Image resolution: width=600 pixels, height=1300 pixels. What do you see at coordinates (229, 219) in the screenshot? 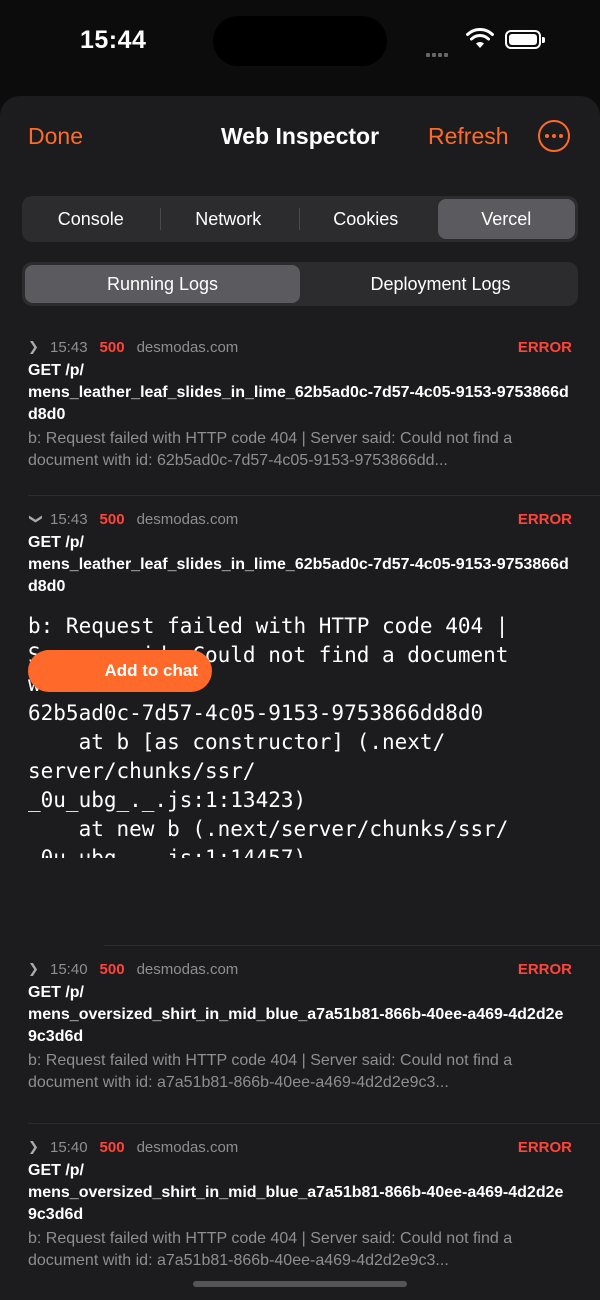
I see `tab-network: Network` at bounding box center [229, 219].